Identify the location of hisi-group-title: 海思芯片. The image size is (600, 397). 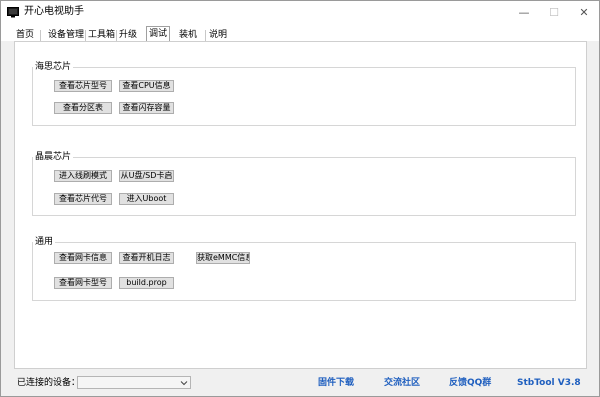
(53, 67).